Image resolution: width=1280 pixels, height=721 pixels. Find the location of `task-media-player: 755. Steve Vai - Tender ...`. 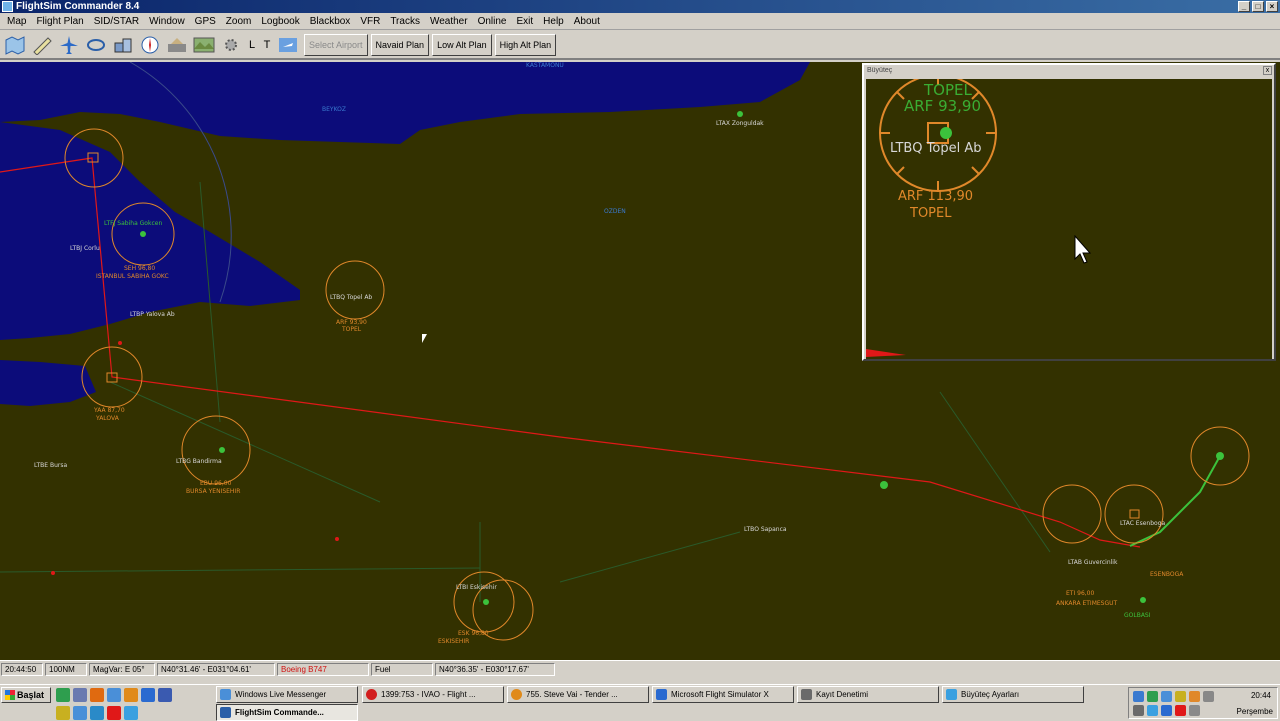

task-media-player: 755. Steve Vai - Tender ... is located at coordinates (578, 694).